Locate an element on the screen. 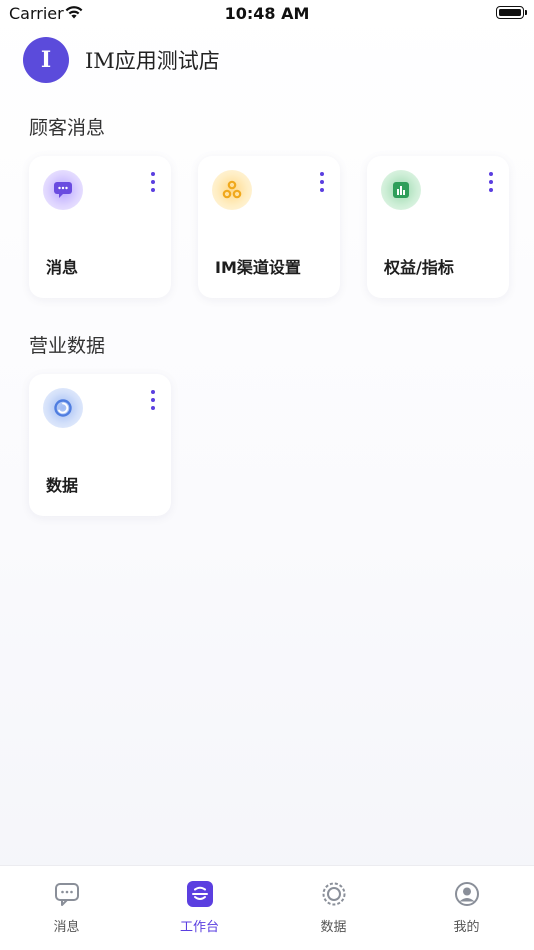 Image resolution: width=534 pixels, height=950 pixels. clock: 10:48 AM is located at coordinates (267, 13).